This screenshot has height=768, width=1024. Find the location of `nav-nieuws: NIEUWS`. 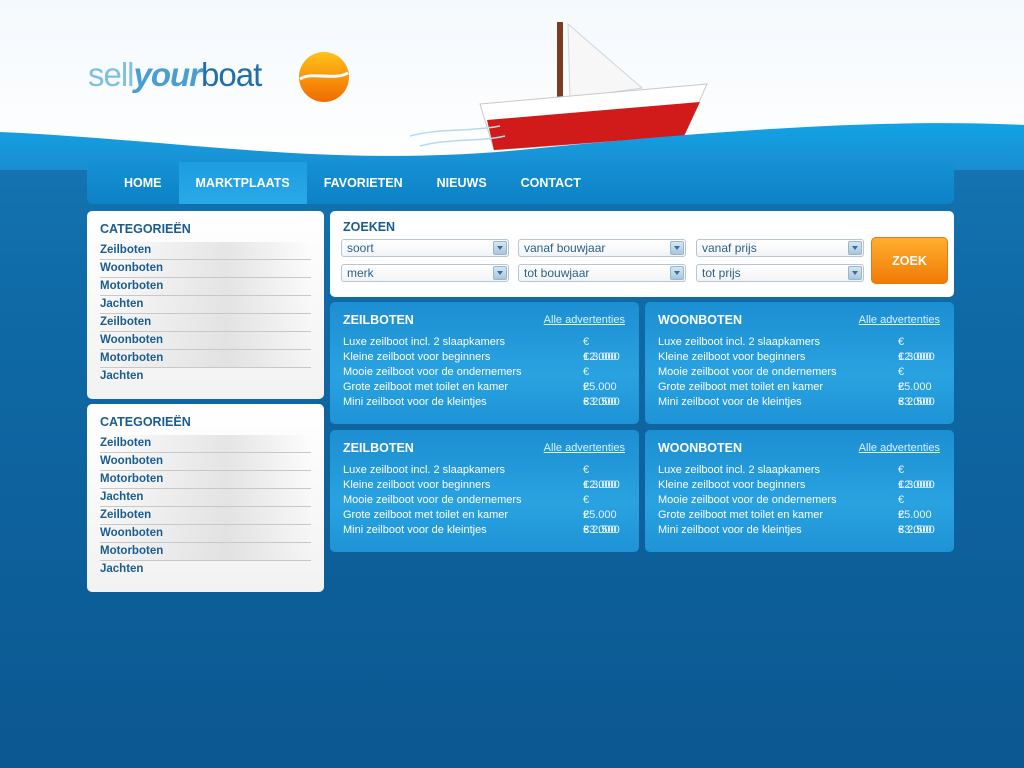

nav-nieuws: NIEUWS is located at coordinates (462, 183).